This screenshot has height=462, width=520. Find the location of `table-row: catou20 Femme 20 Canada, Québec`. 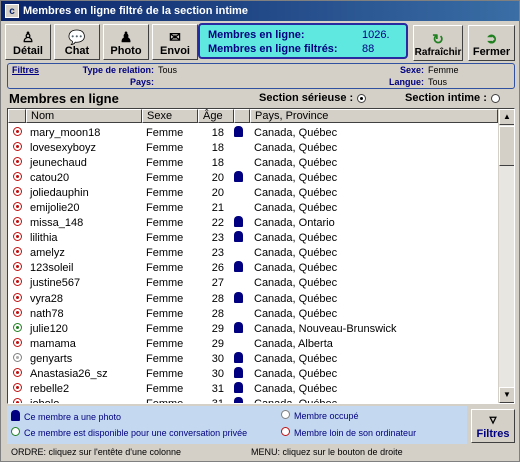

table-row: catou20 Femme 20 Canada, Québec is located at coordinates (253, 177).